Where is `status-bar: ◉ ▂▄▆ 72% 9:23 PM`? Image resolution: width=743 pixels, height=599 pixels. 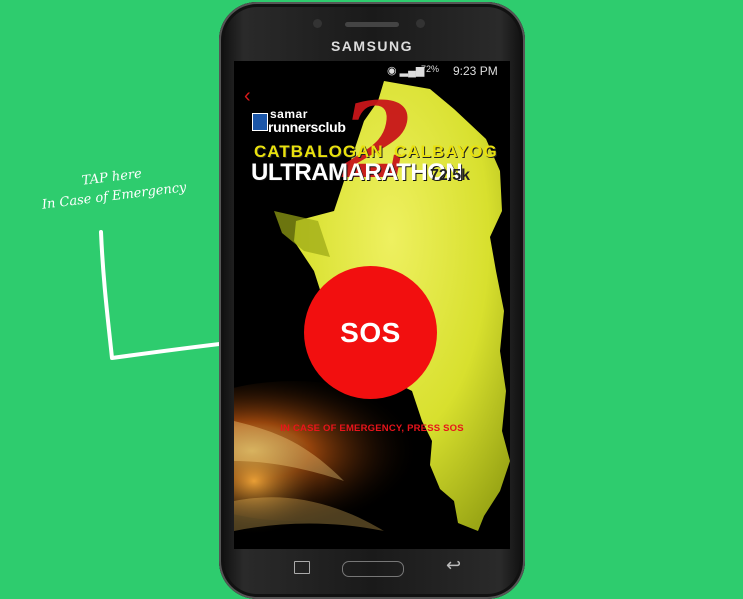 status-bar: ◉ ▂▄▆ 72% 9:23 PM is located at coordinates (372, 71).